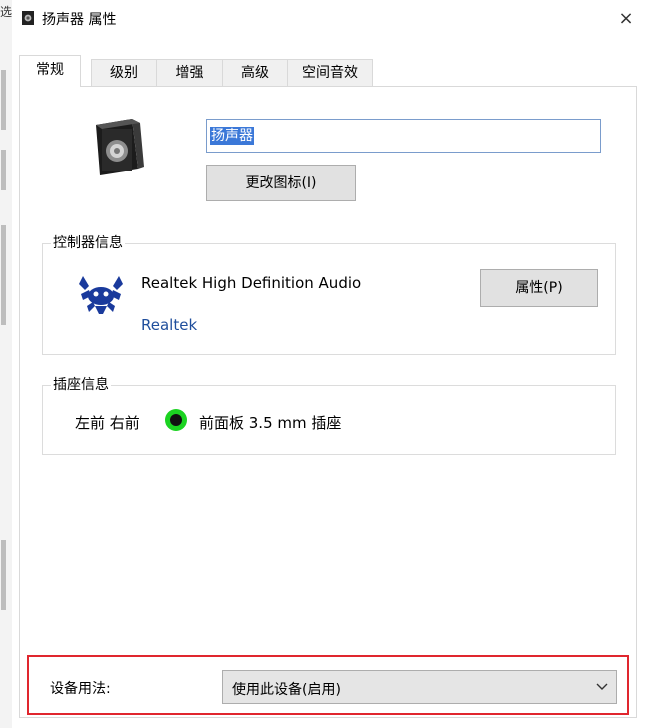  Describe the element at coordinates (419, 687) in the screenshot. I see `device-usage-dropdown: 使用此设备(启用)` at that location.